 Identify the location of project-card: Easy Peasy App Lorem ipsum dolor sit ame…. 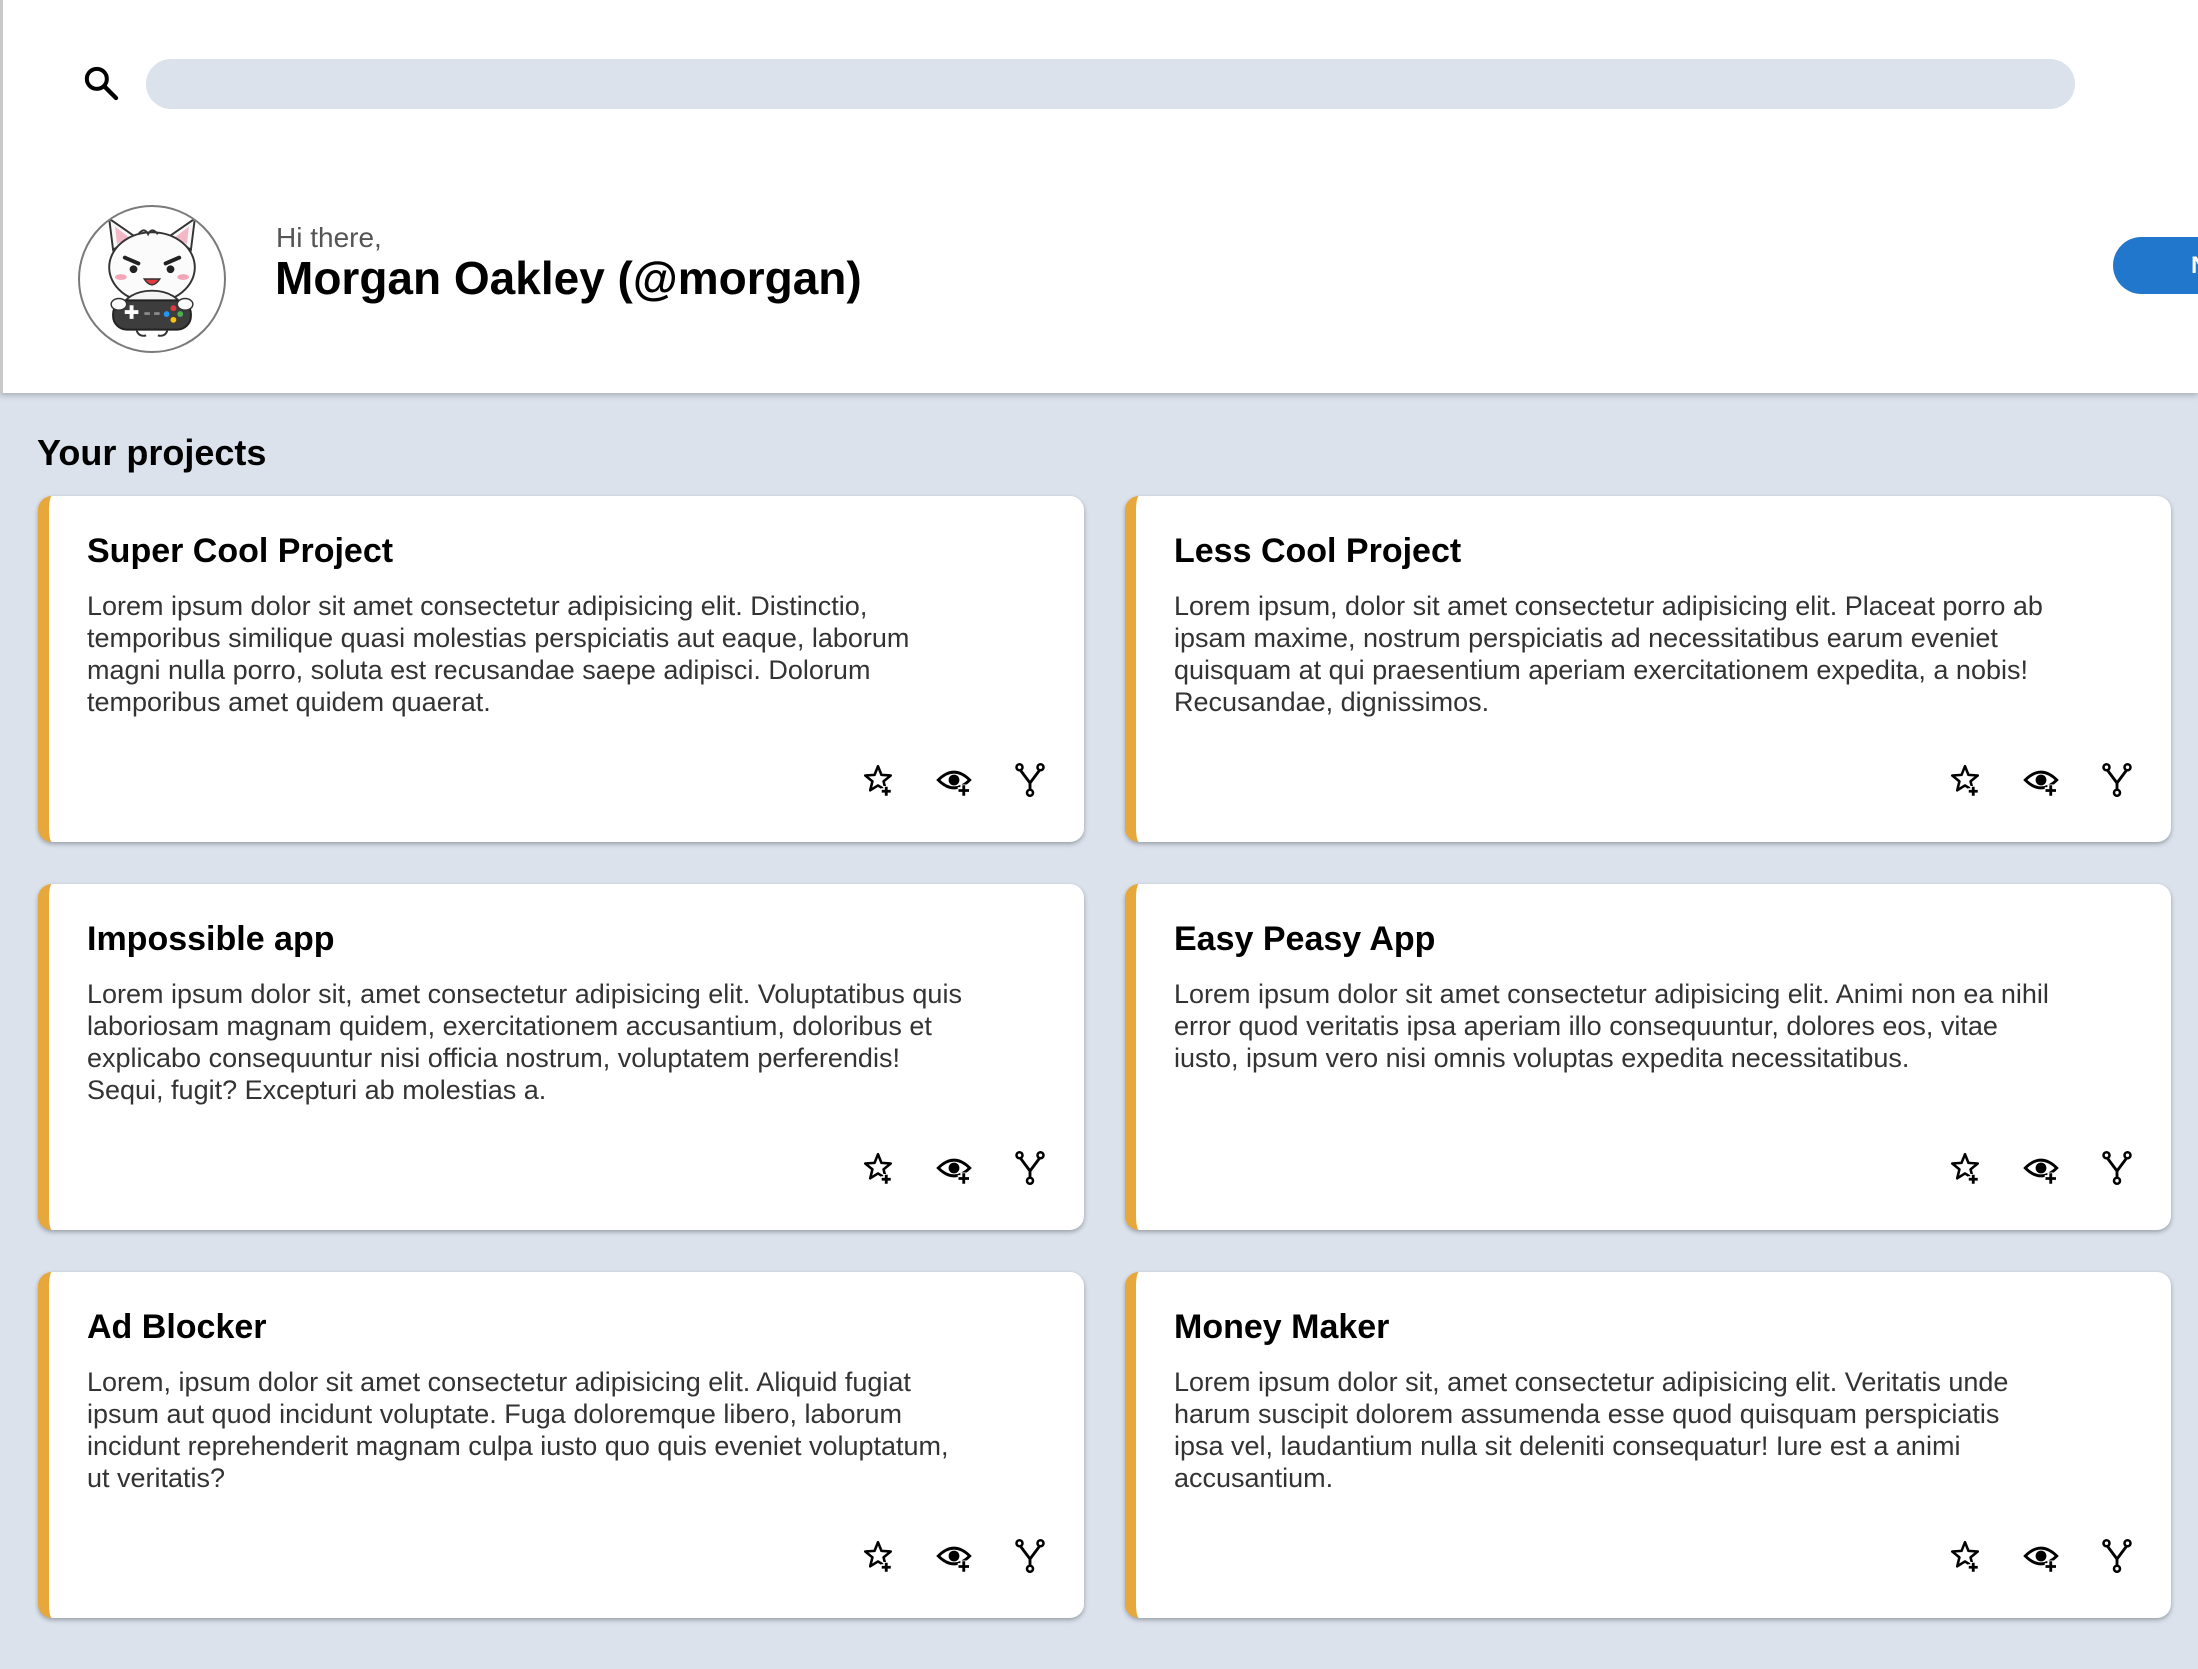
(1648, 1057).